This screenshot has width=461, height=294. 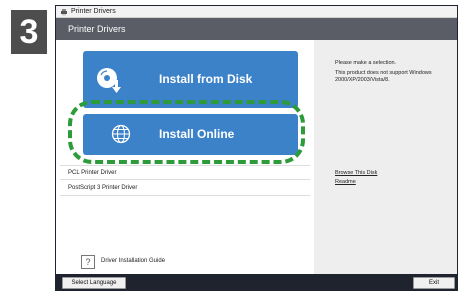 I want to click on window-title: Printer Drivers, so click(x=93, y=11).